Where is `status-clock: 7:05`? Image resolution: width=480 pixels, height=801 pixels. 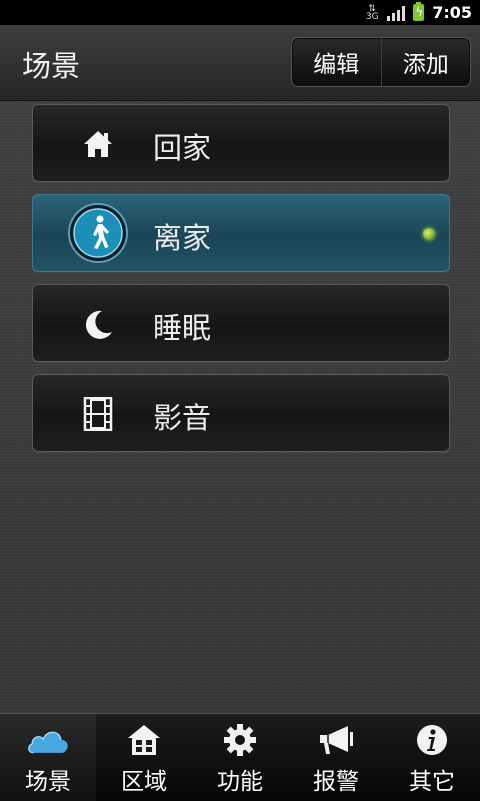
status-clock: 7:05 is located at coordinates (452, 12).